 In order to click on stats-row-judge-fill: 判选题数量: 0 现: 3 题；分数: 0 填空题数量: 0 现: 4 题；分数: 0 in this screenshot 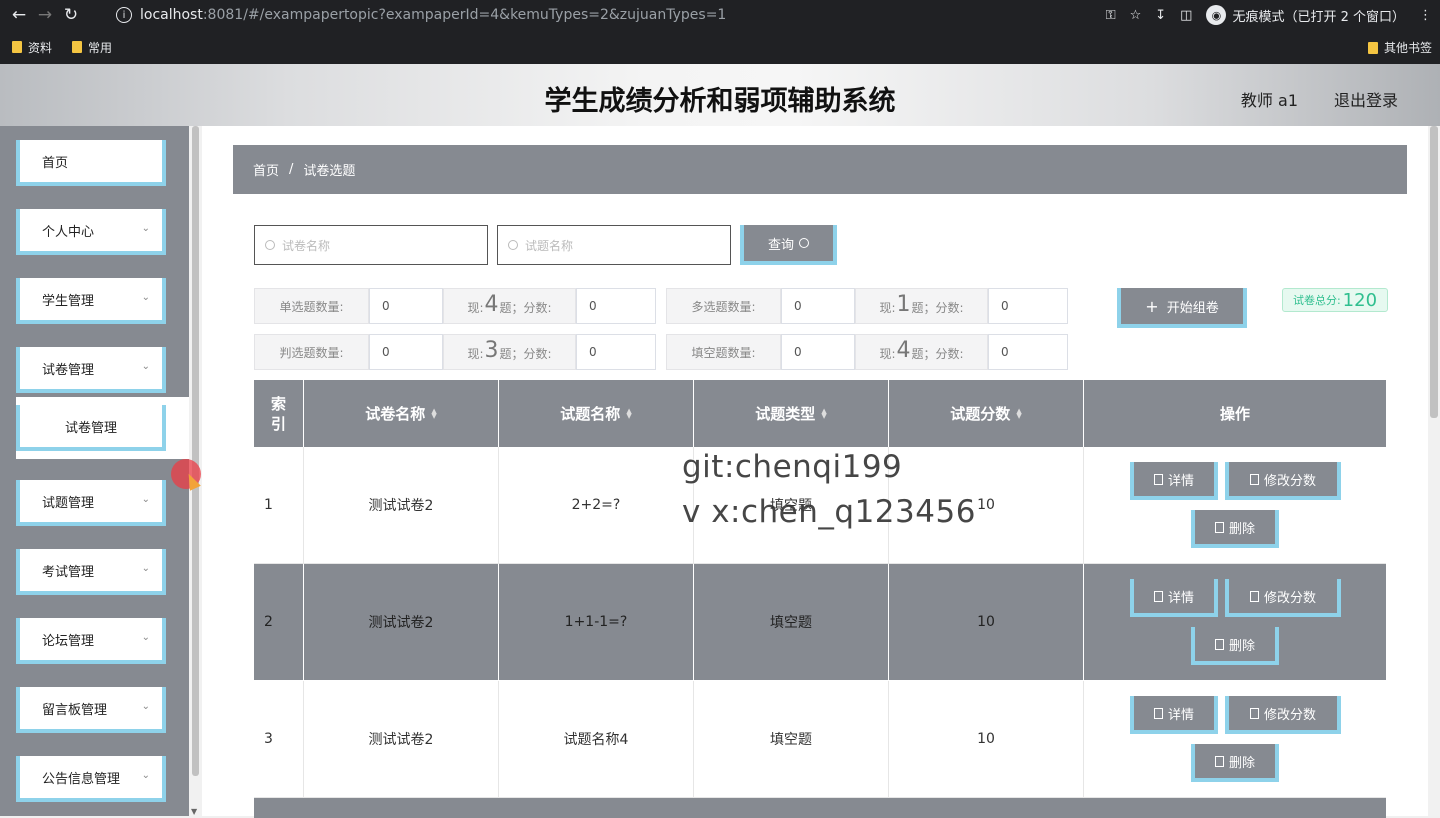, I will do `click(661, 352)`.